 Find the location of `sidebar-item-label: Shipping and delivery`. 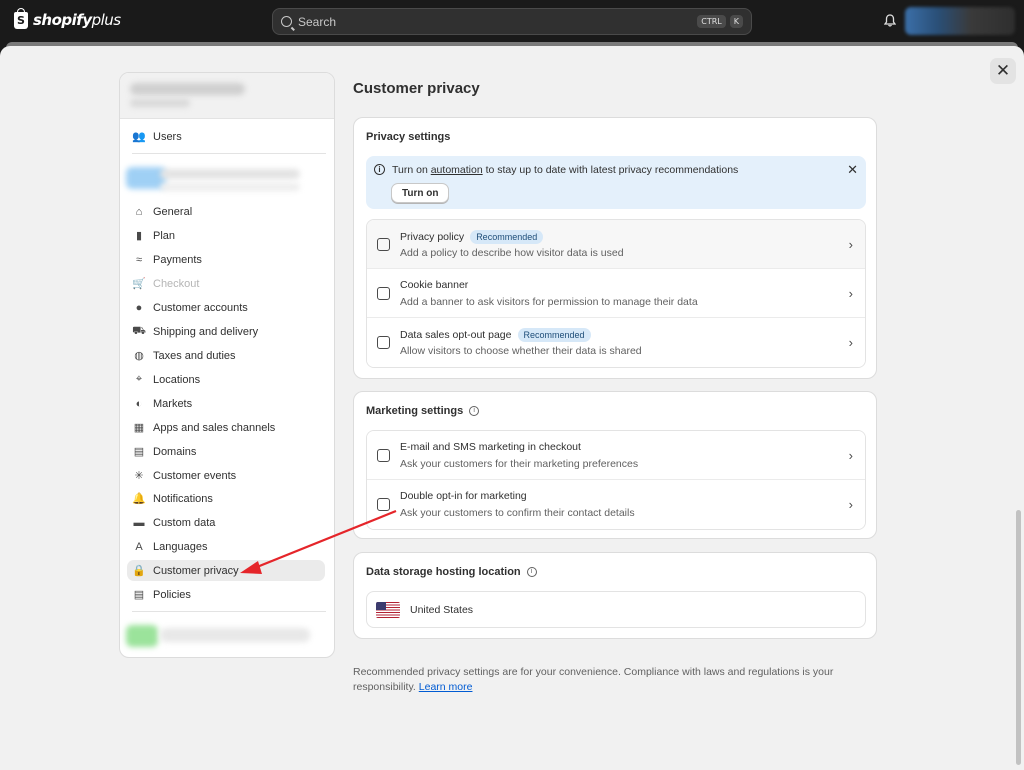

sidebar-item-label: Shipping and delivery is located at coordinates (206, 331).